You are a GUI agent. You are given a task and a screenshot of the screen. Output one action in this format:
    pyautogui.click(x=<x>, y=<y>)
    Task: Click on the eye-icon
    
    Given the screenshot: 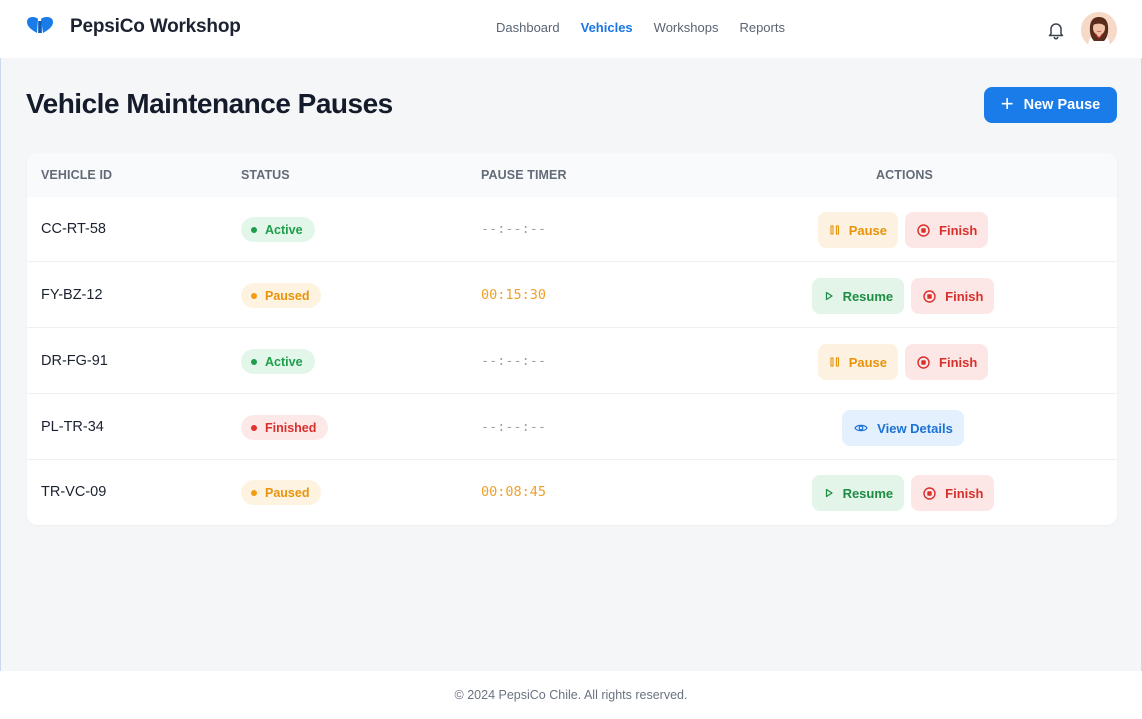 What is the action you would take?
    pyautogui.click(x=861, y=428)
    